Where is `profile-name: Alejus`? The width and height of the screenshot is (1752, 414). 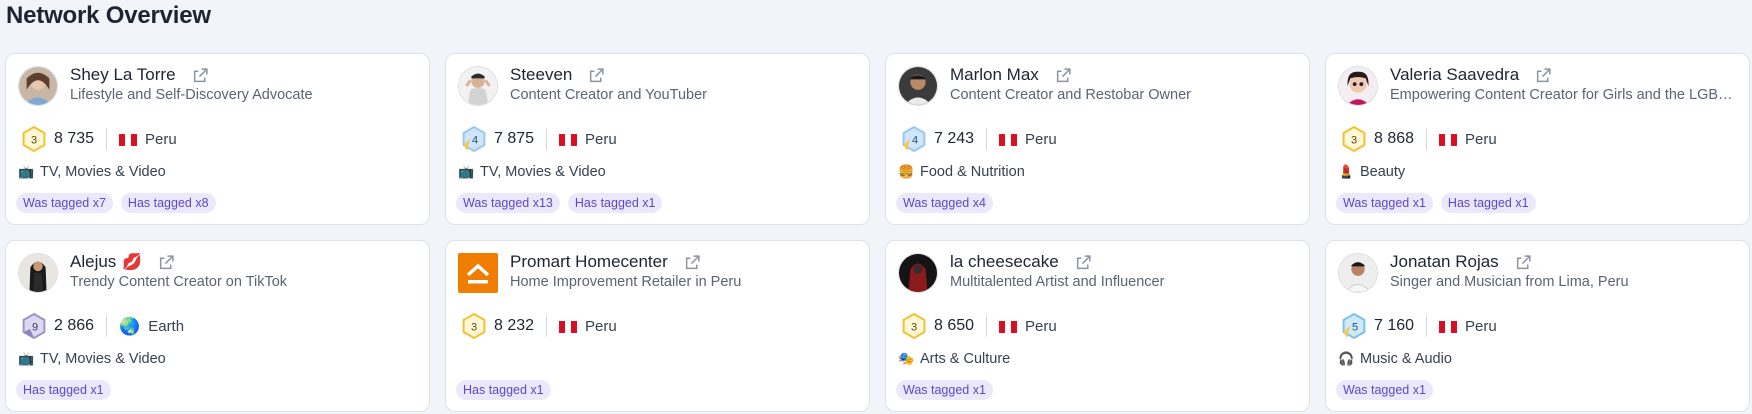 profile-name: Alejus is located at coordinates (93, 262).